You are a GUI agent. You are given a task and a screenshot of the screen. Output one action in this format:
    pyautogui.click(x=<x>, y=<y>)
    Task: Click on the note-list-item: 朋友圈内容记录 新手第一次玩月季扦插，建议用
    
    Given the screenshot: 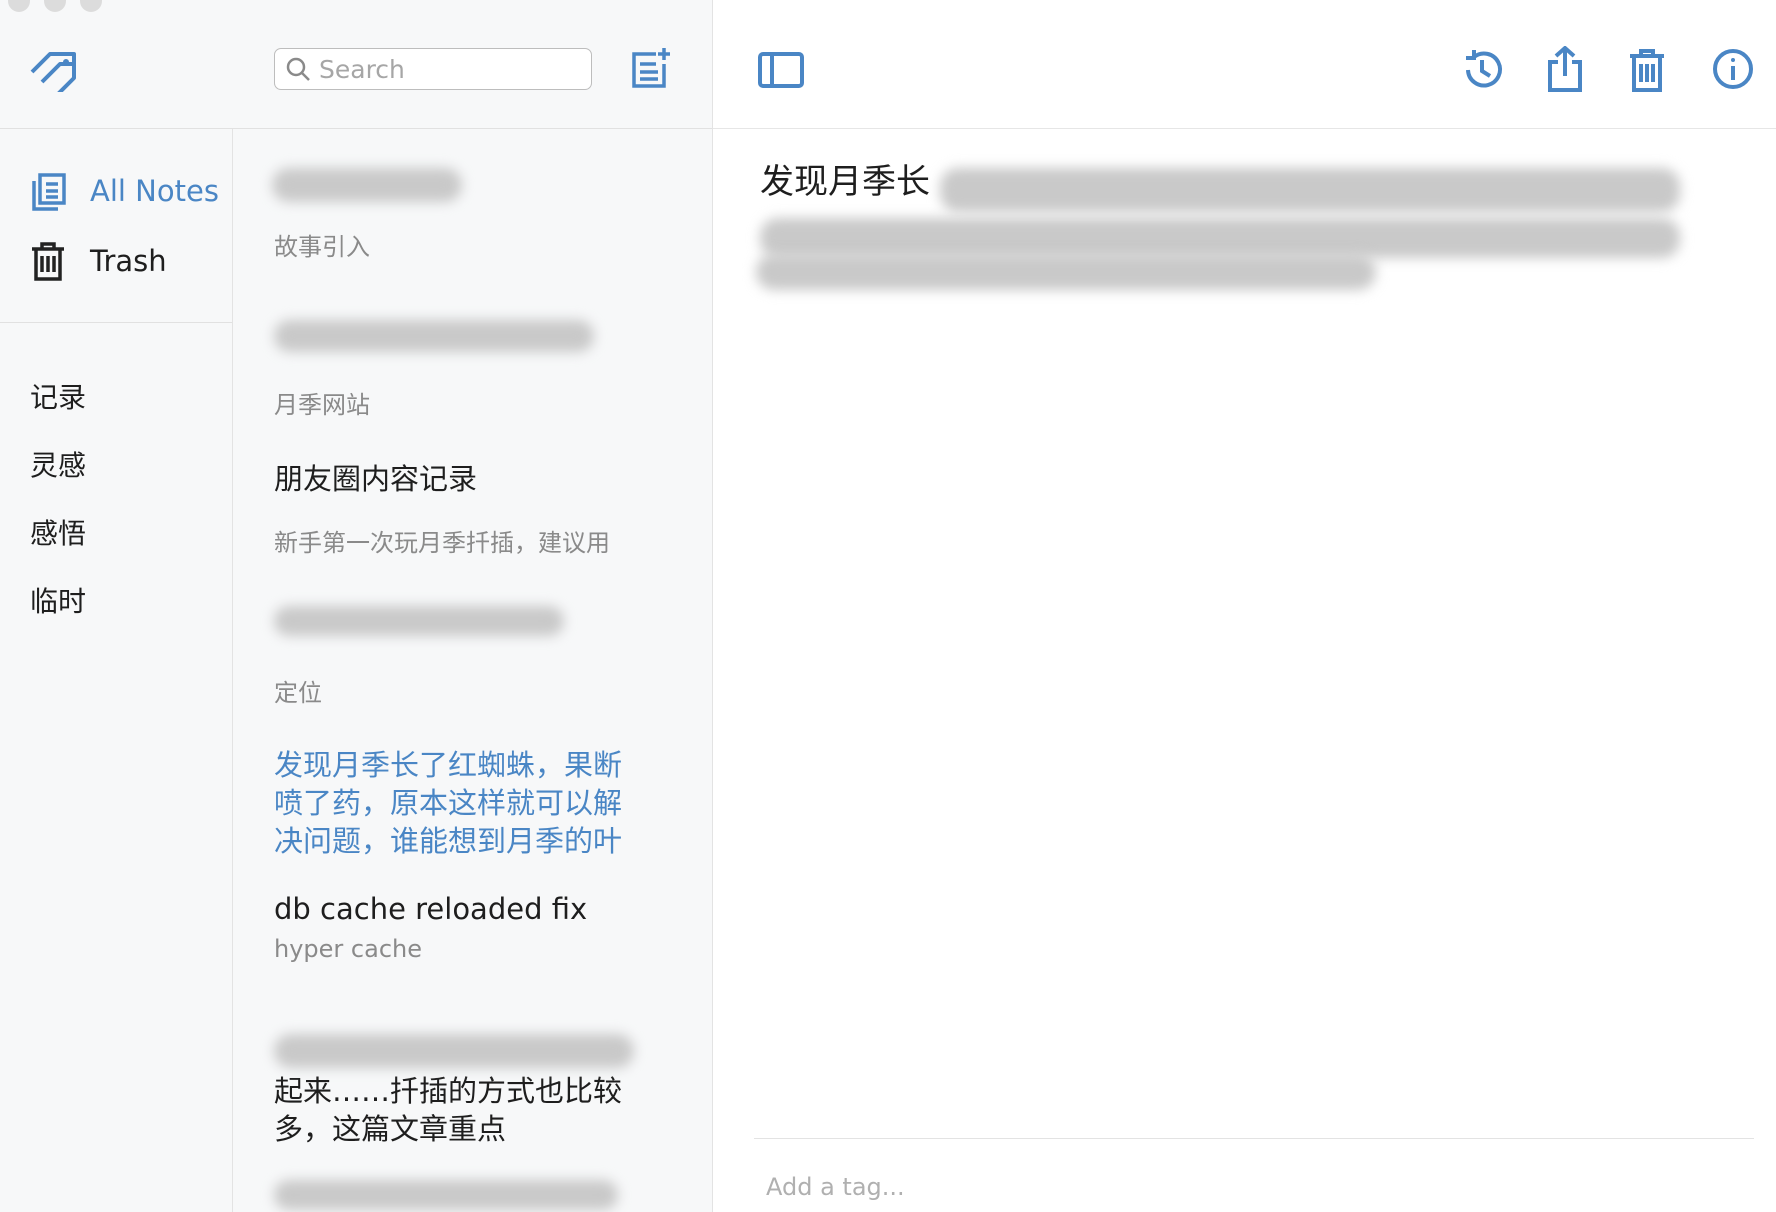 What is the action you would take?
    pyautogui.click(x=474, y=509)
    